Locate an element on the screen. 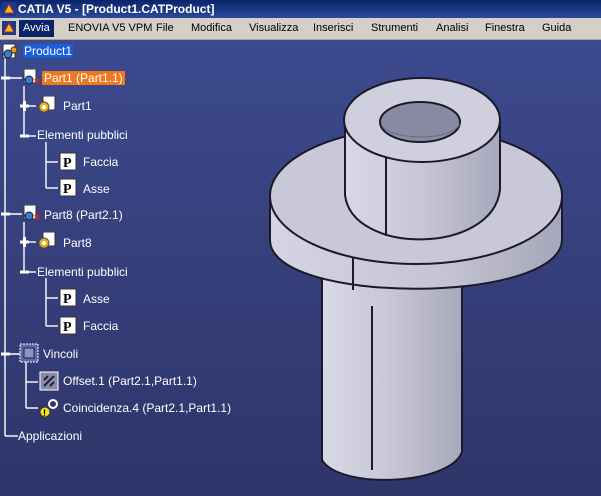  constraints-icon is located at coordinates (29, 353).